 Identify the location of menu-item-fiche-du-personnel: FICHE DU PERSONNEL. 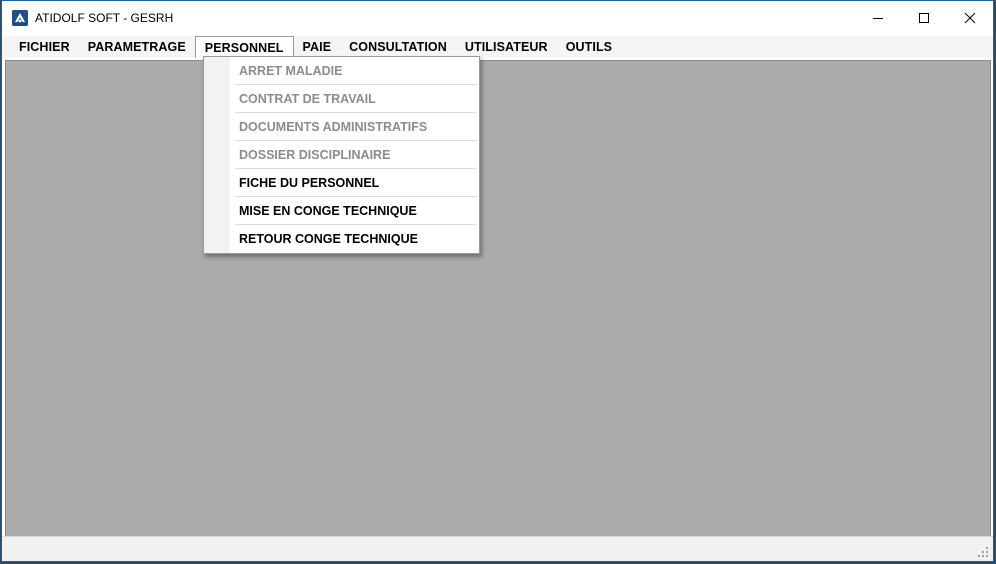
(356, 183).